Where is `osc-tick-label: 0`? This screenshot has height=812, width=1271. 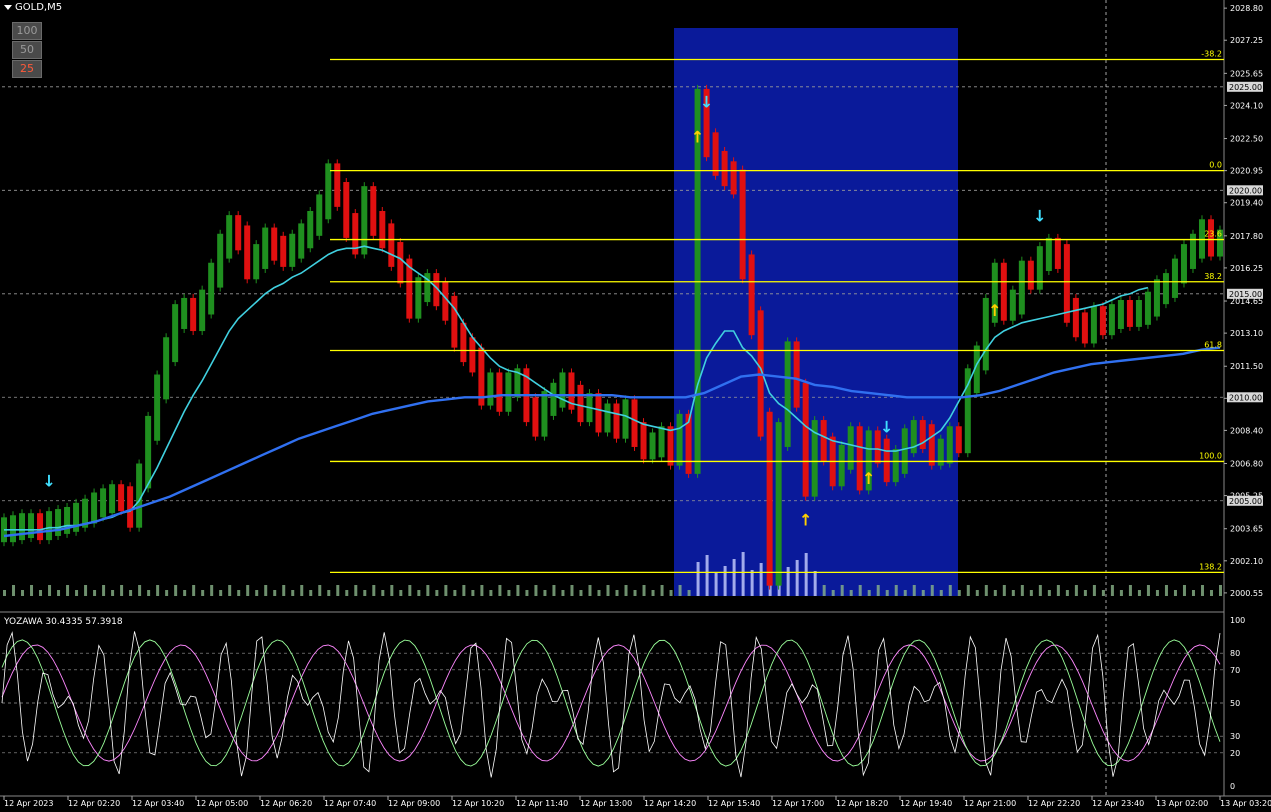 osc-tick-label: 0 is located at coordinates (1232, 786).